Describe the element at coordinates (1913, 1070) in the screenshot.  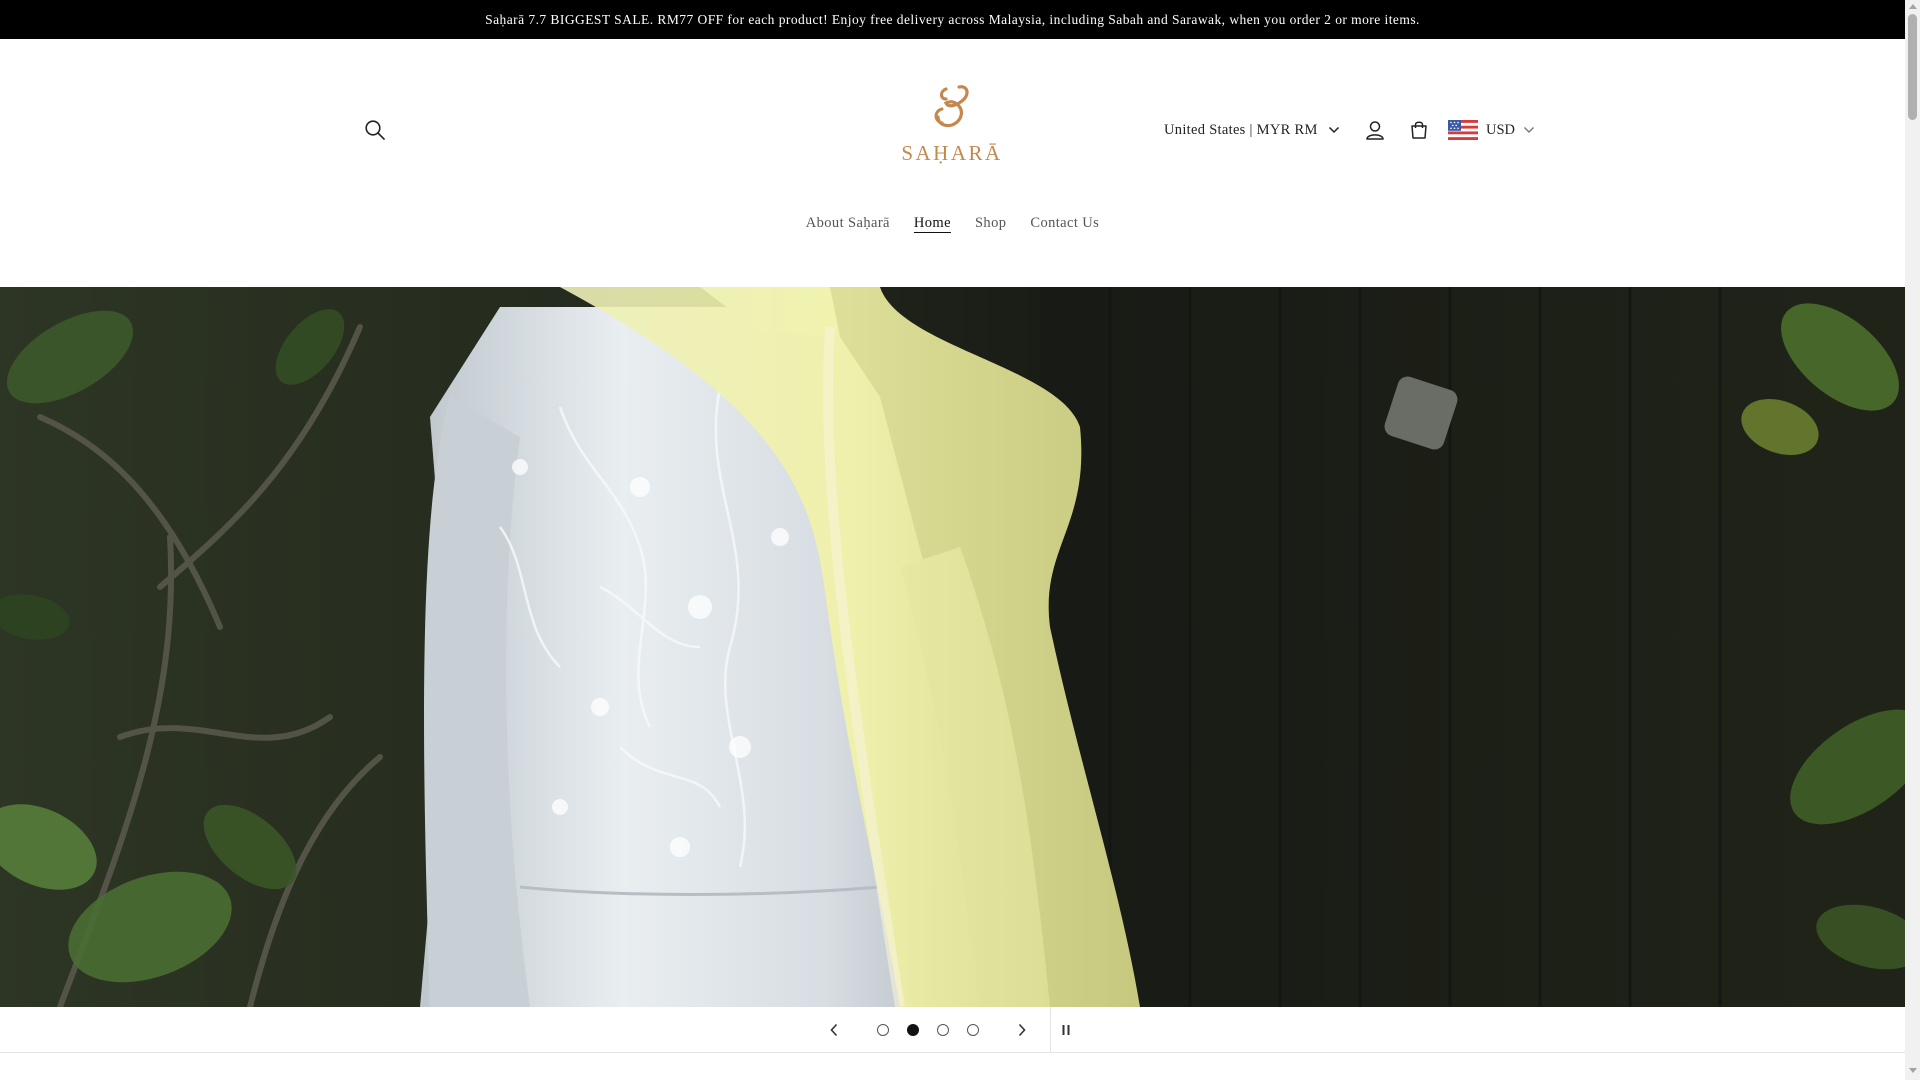
I see `scroll-down-arrow-icon` at that location.